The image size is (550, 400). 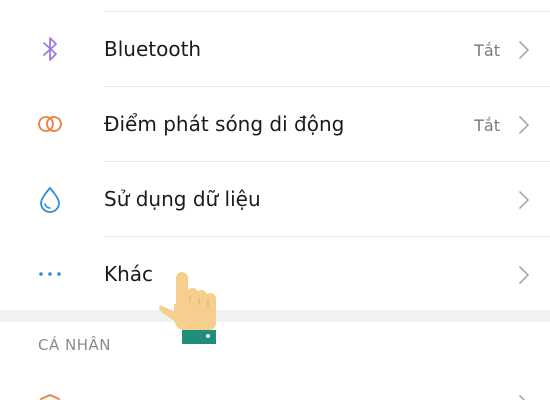 What do you see at coordinates (224, 124) in the screenshot?
I see `settings-item-label: Điểm phát sóng di động` at bounding box center [224, 124].